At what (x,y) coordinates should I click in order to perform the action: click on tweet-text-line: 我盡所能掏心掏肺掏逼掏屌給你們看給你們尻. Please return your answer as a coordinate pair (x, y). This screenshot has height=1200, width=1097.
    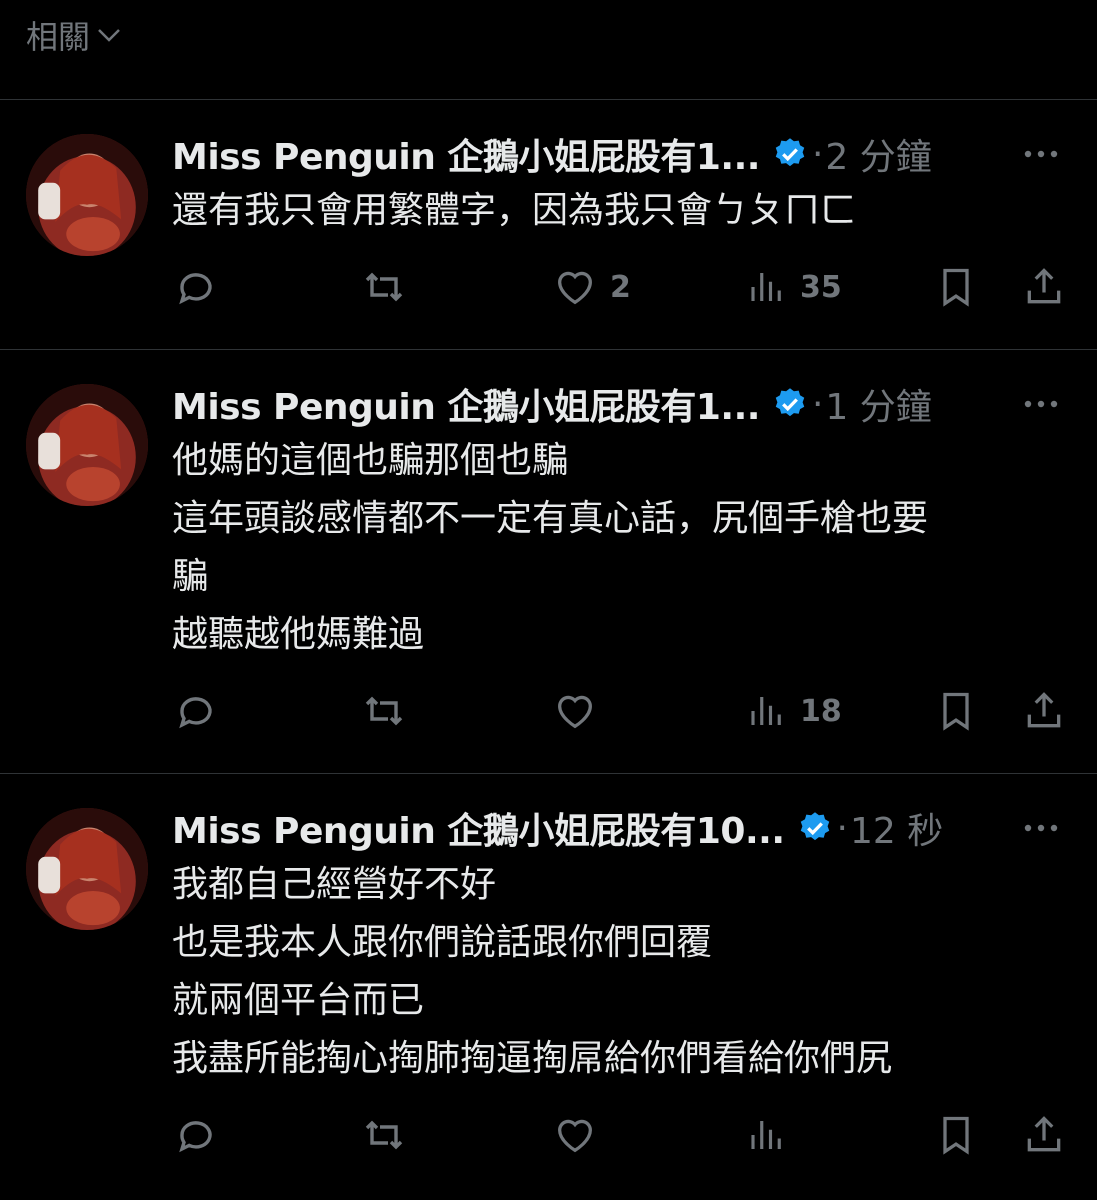
    Looking at the image, I should click on (532, 1058).